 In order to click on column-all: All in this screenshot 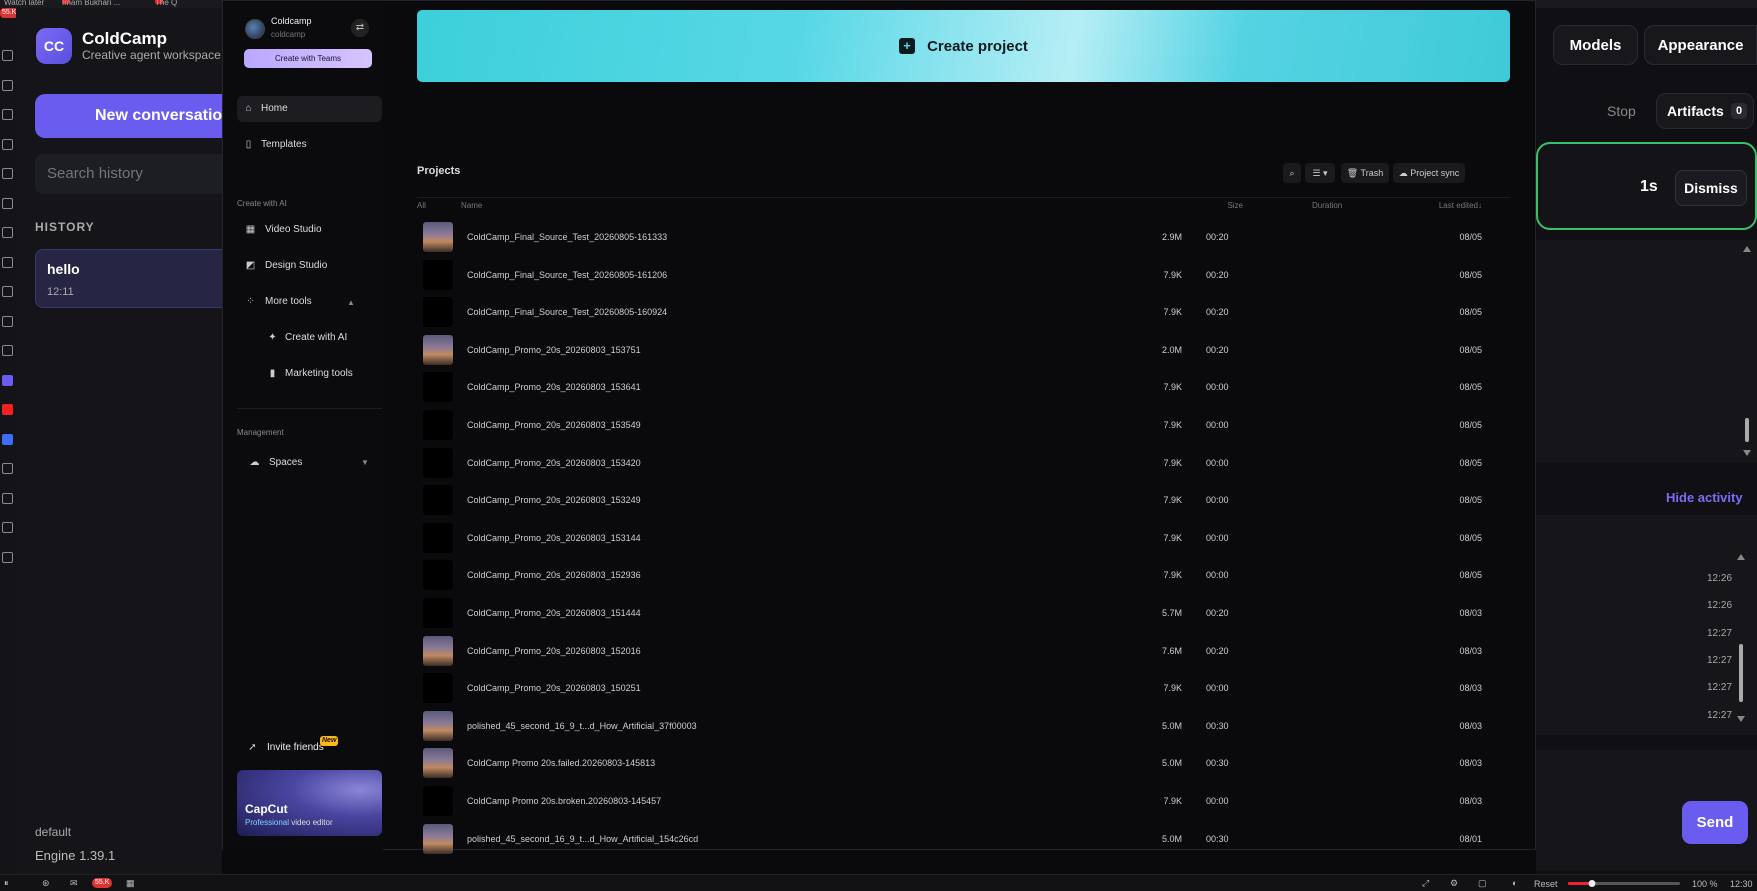, I will do `click(421, 205)`.